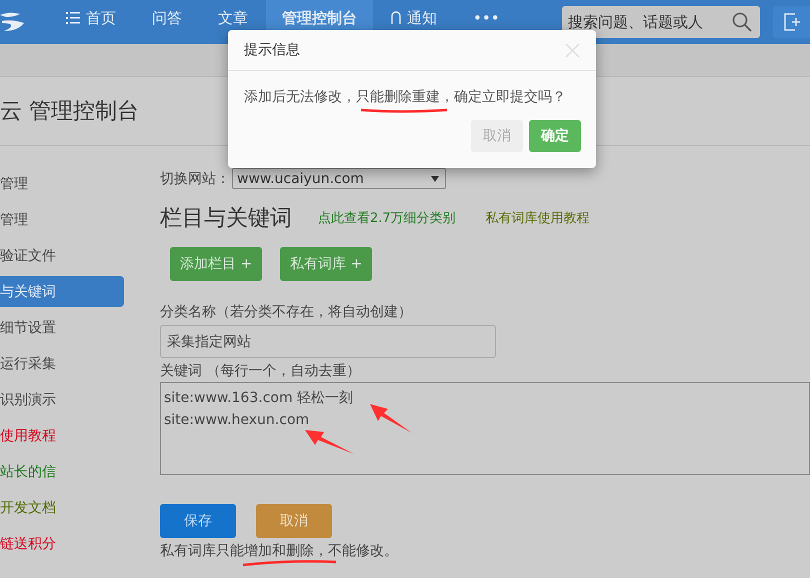 Image resolution: width=810 pixels, height=578 pixels. Describe the element at coordinates (13, 22) in the screenshot. I see `logo-icon` at that location.